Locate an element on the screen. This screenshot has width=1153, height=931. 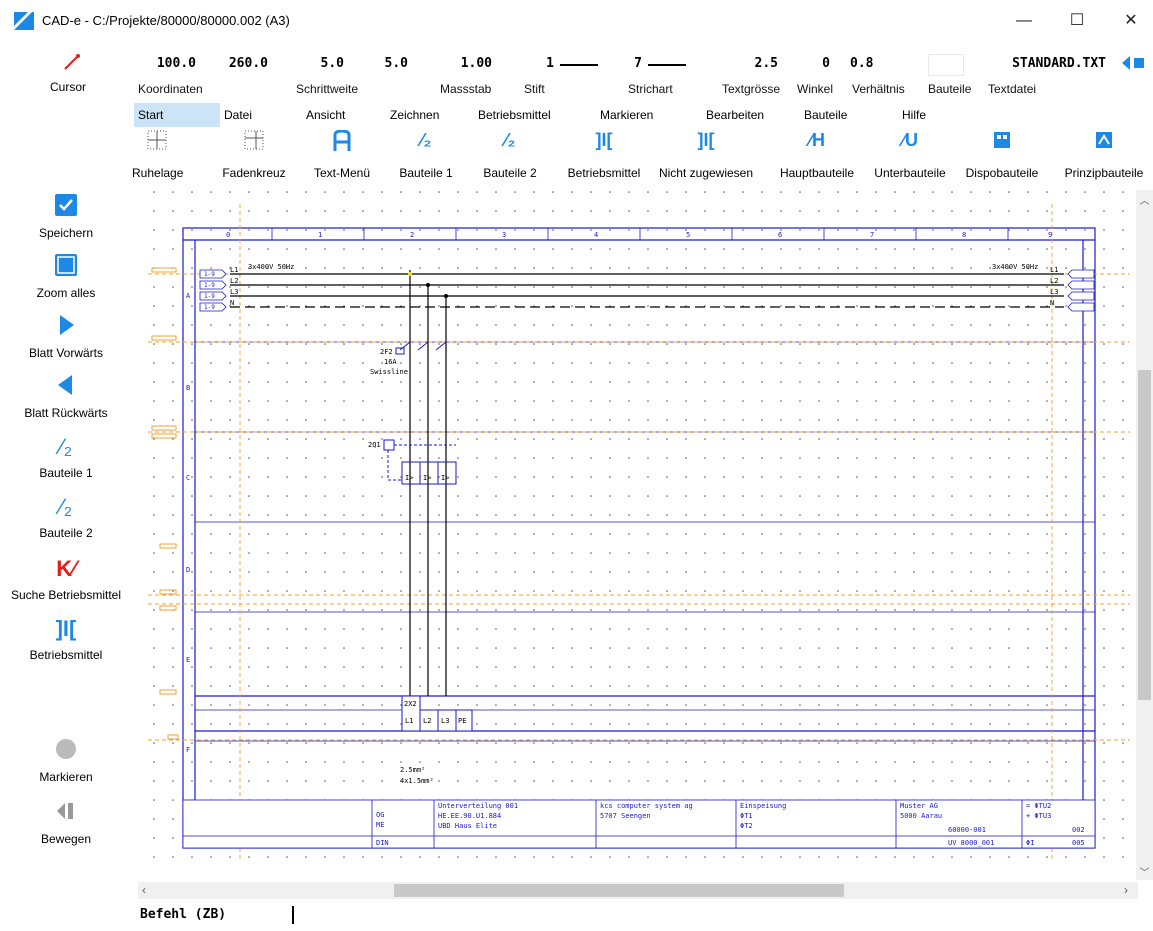
tb-din: DIN is located at coordinates (382, 843).